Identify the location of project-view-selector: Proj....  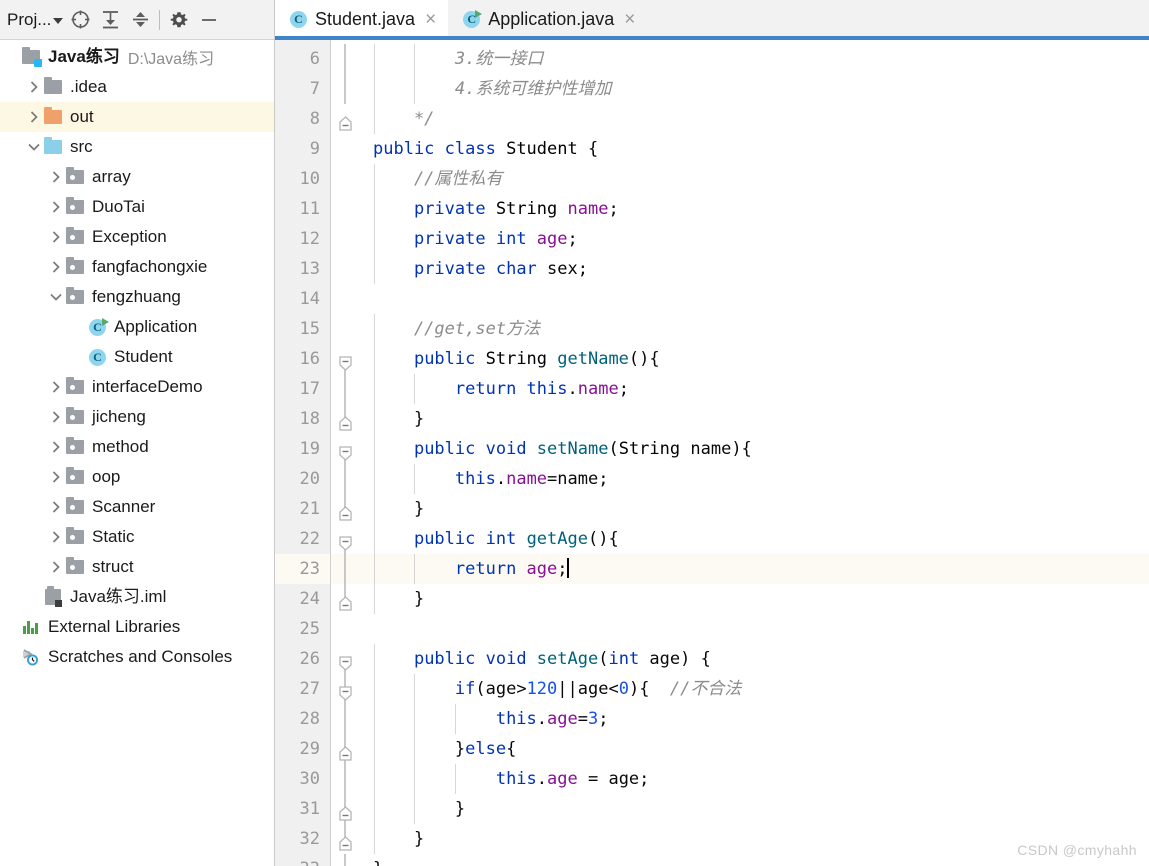
(35, 20).